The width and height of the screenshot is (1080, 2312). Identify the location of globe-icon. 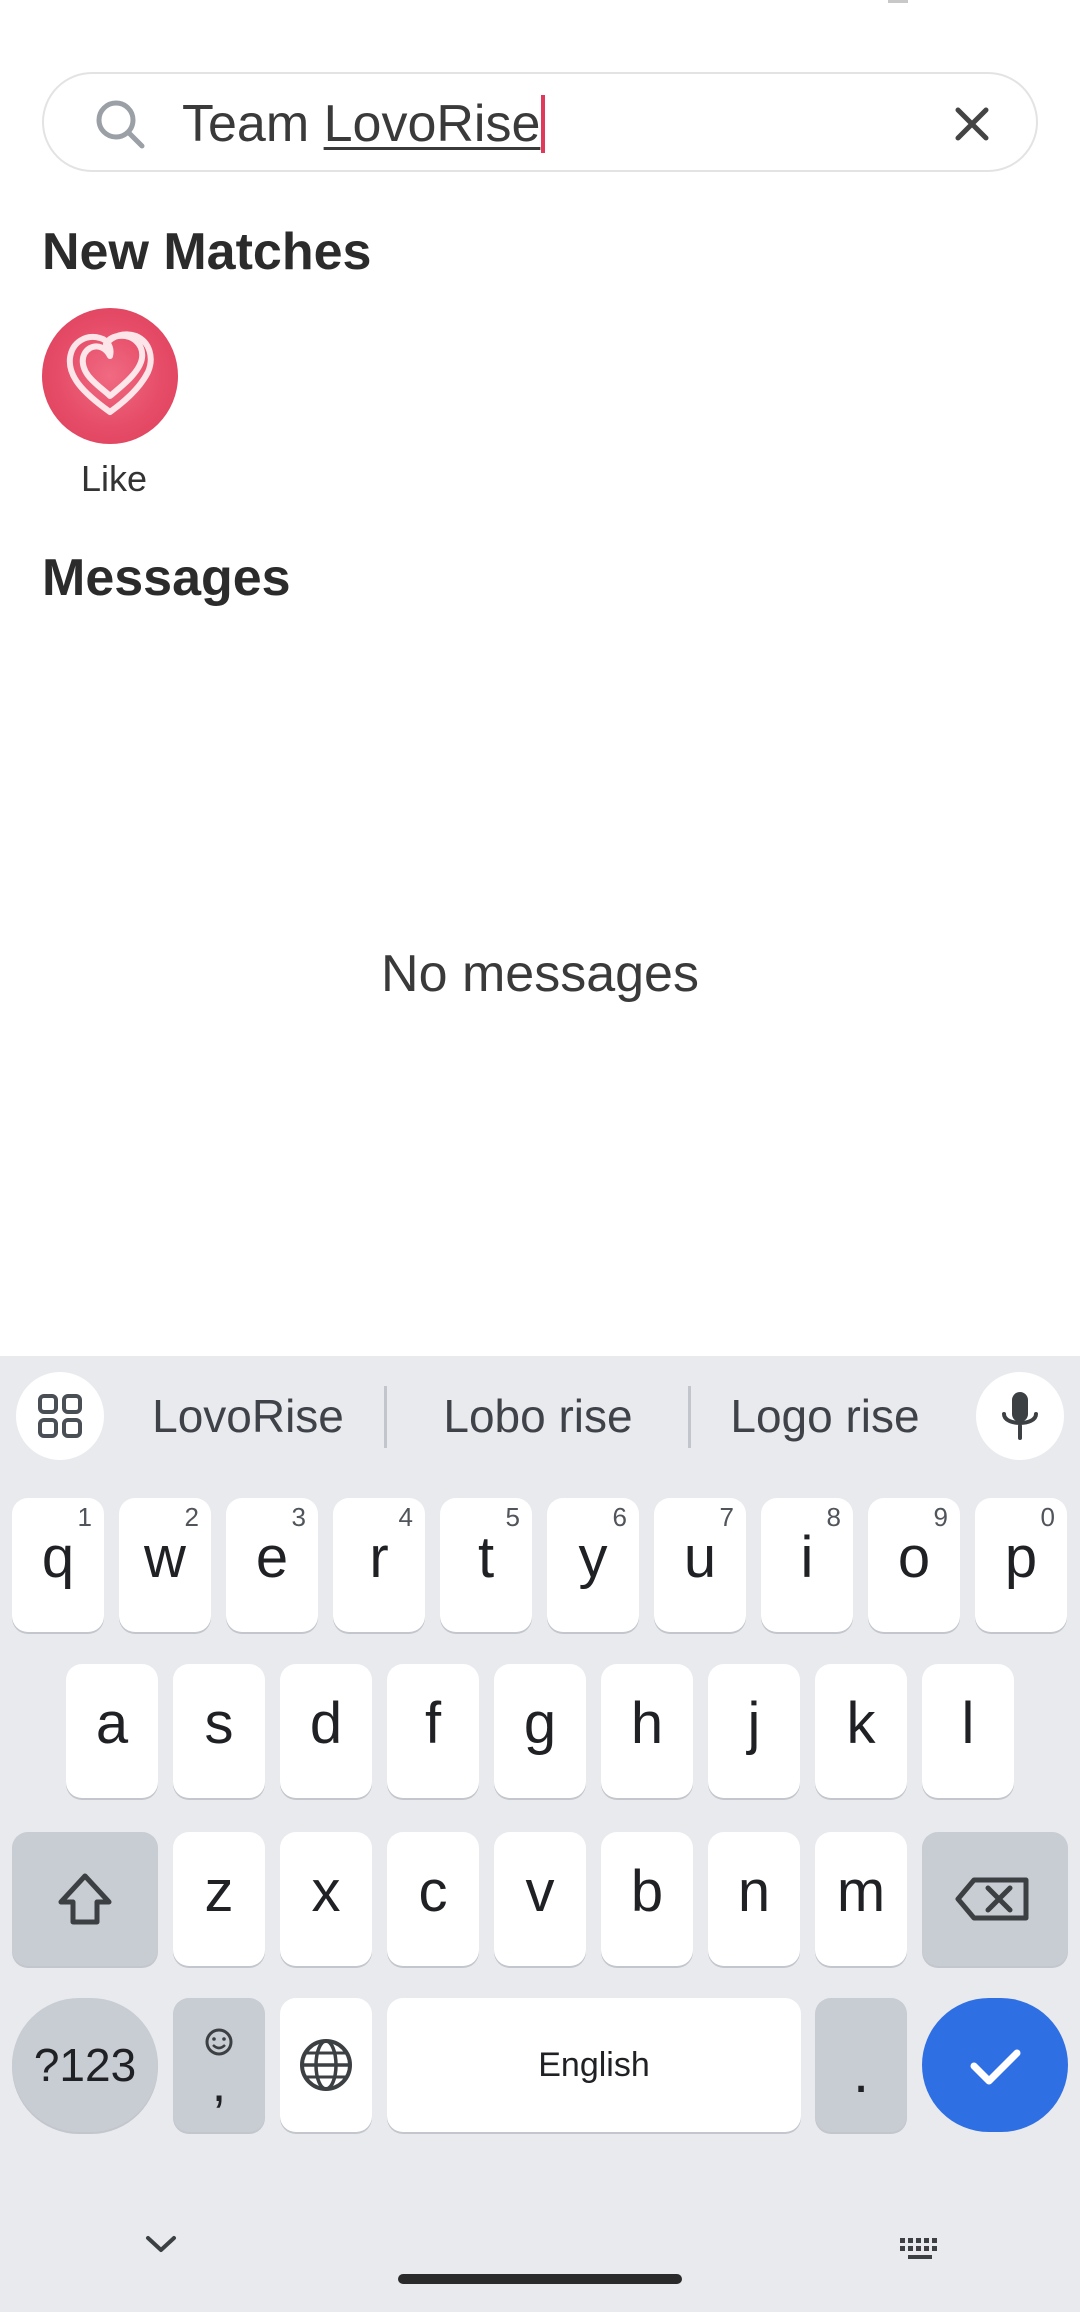
(326, 2065).